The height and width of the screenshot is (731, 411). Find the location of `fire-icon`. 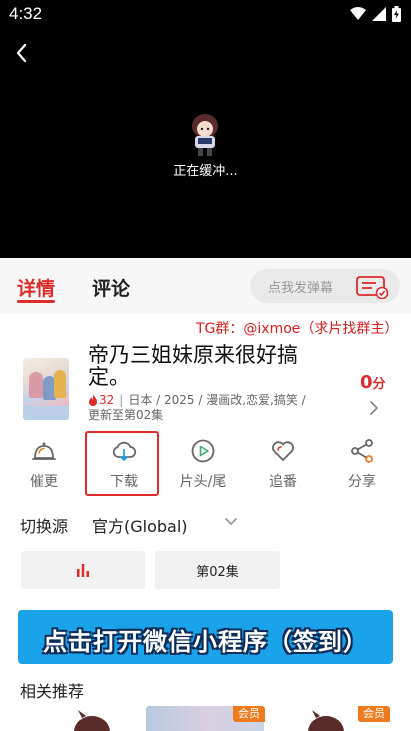

fire-icon is located at coordinates (93, 399).